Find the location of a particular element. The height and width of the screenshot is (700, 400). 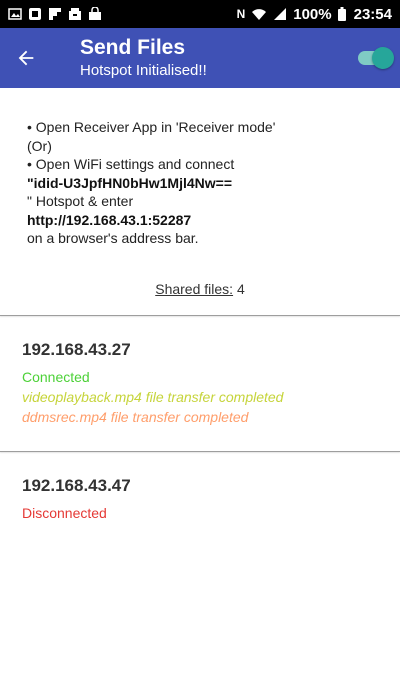

transfer-log: ddmsrec.mp4 file transfer completed is located at coordinates (135, 416).